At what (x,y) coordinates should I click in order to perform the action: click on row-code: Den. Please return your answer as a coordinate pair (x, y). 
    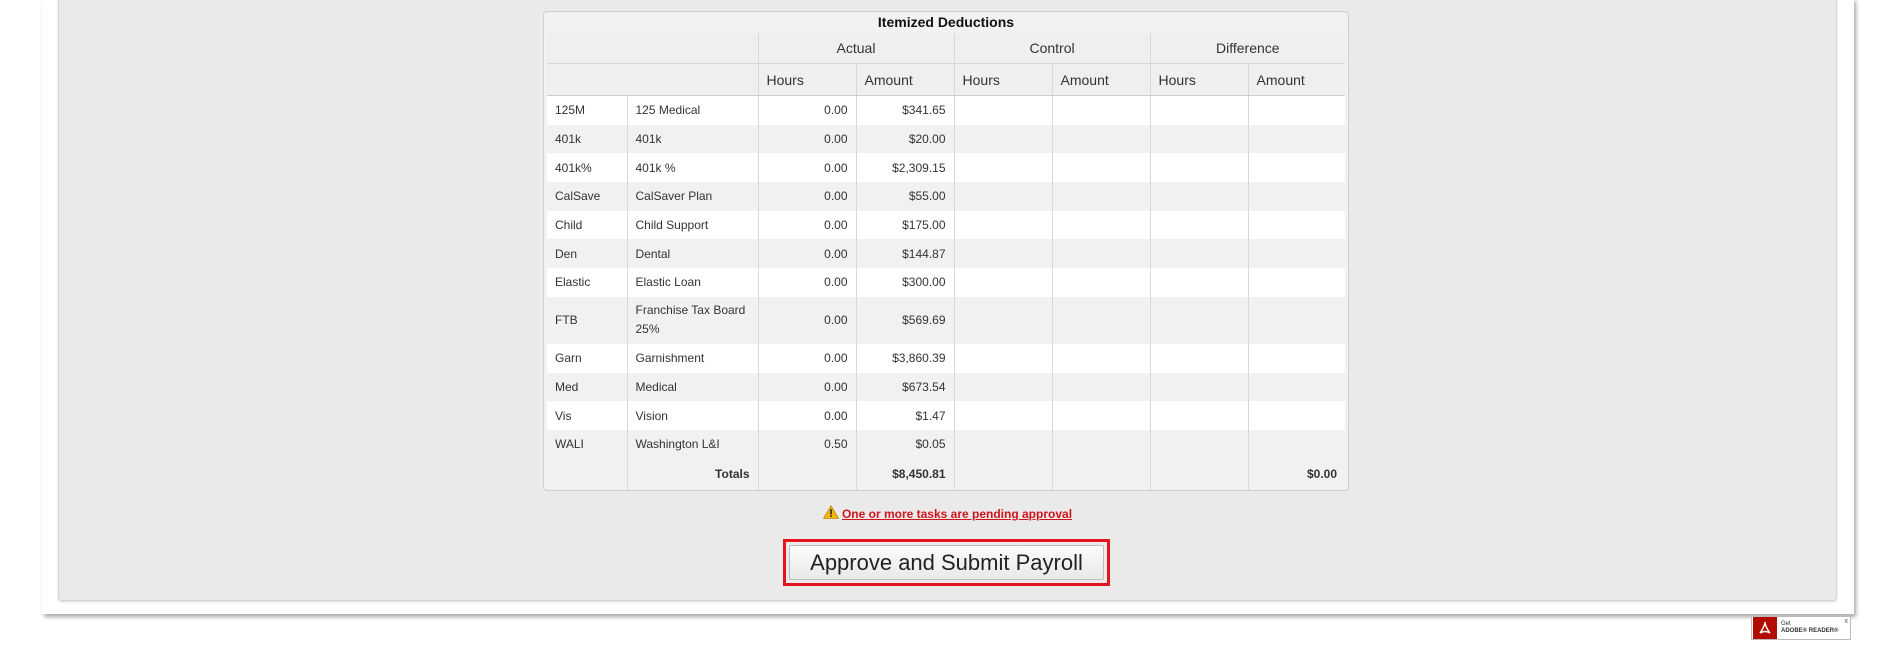
    Looking at the image, I should click on (587, 254).